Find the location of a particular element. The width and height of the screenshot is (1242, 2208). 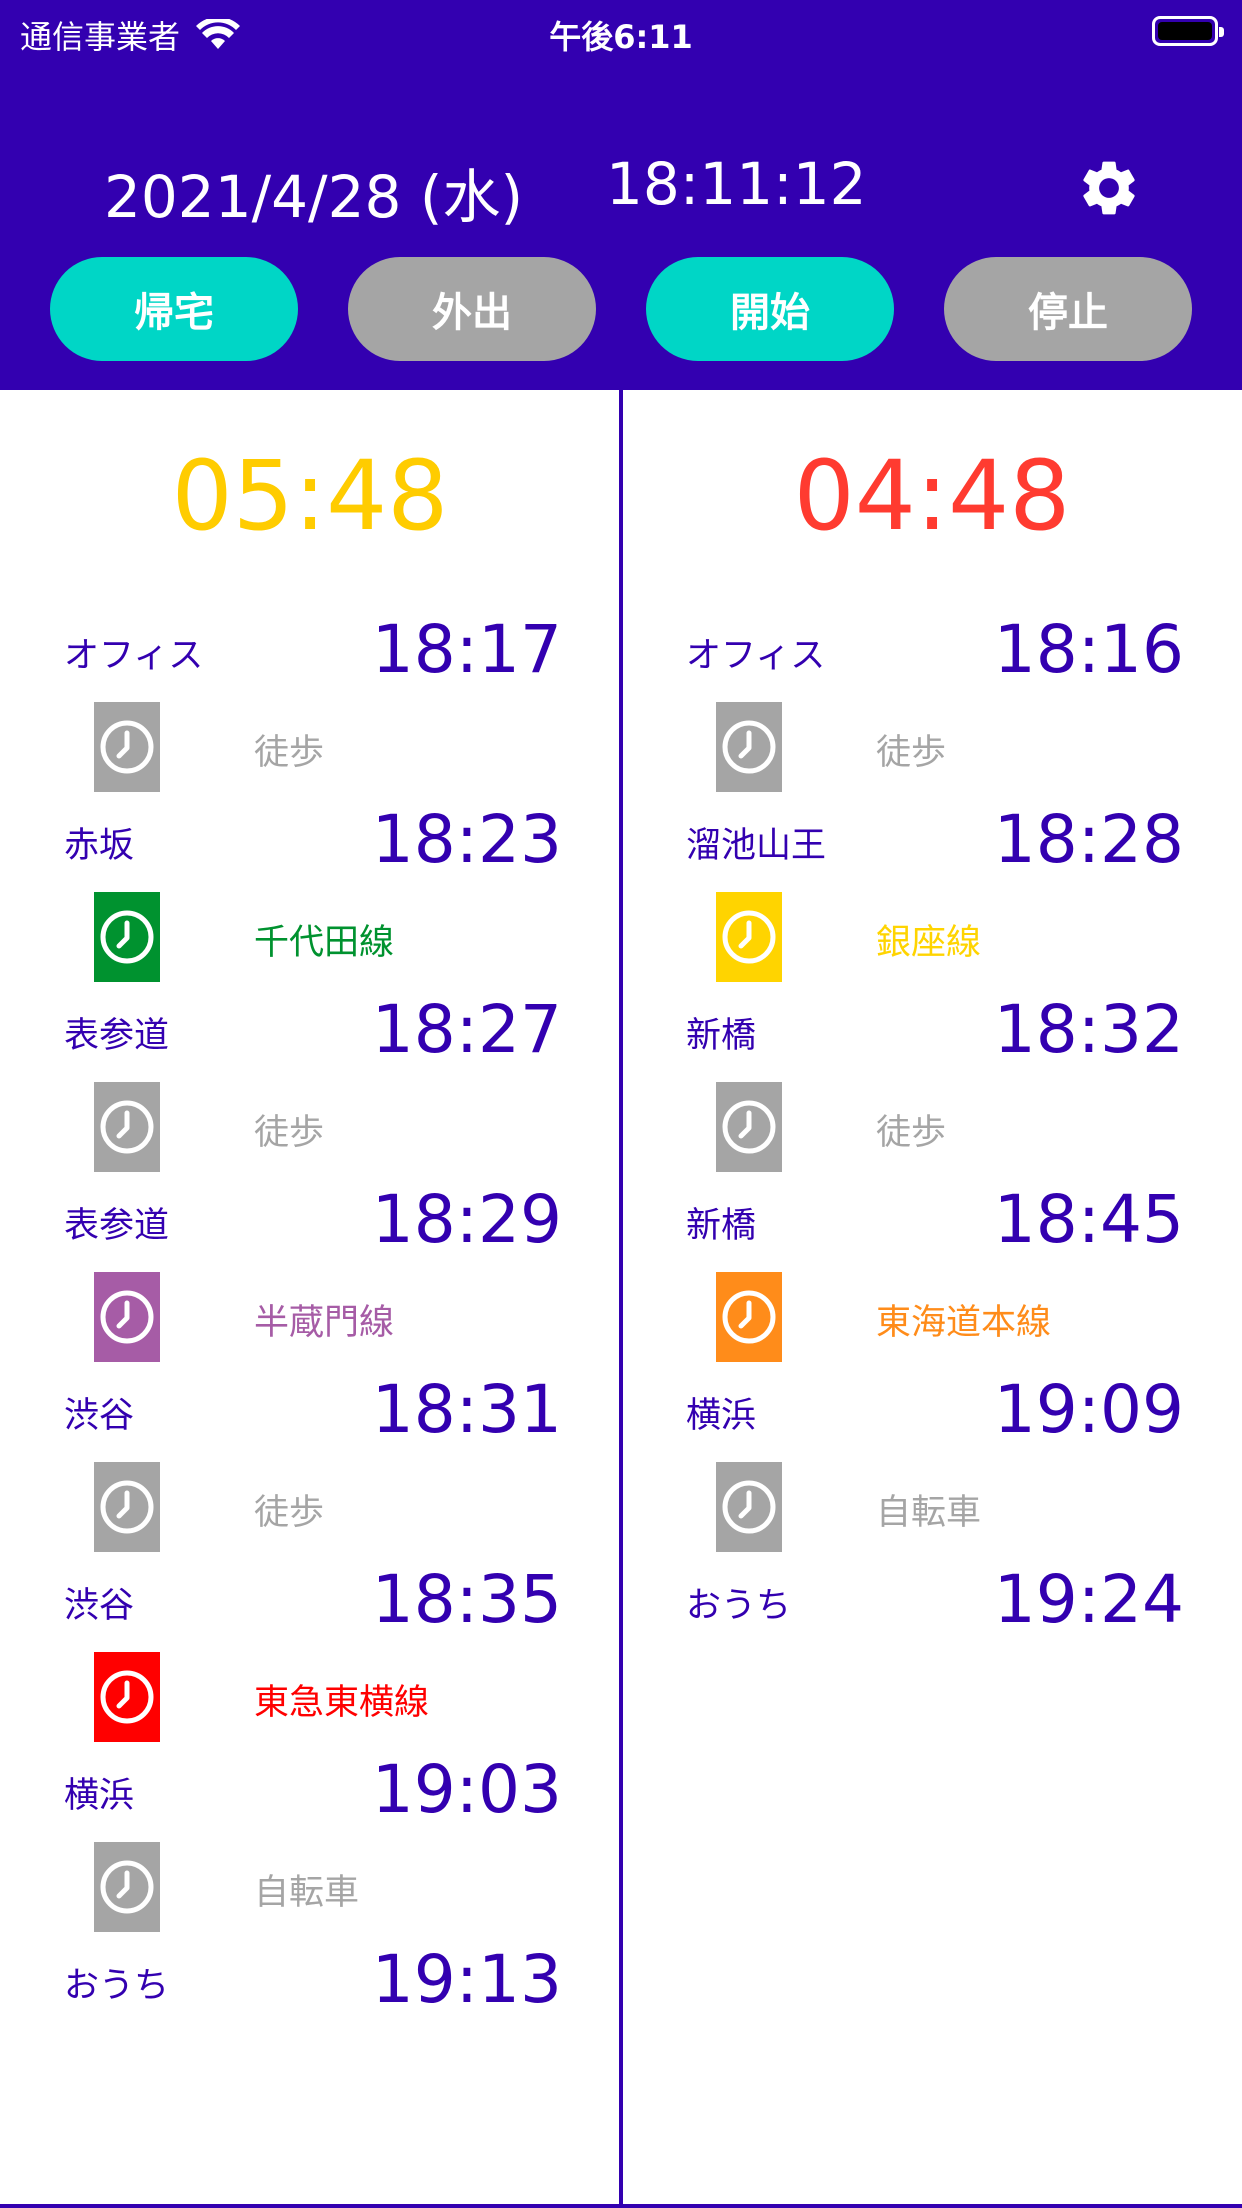

segment-row: 東海道本線 is located at coordinates (932, 1317).